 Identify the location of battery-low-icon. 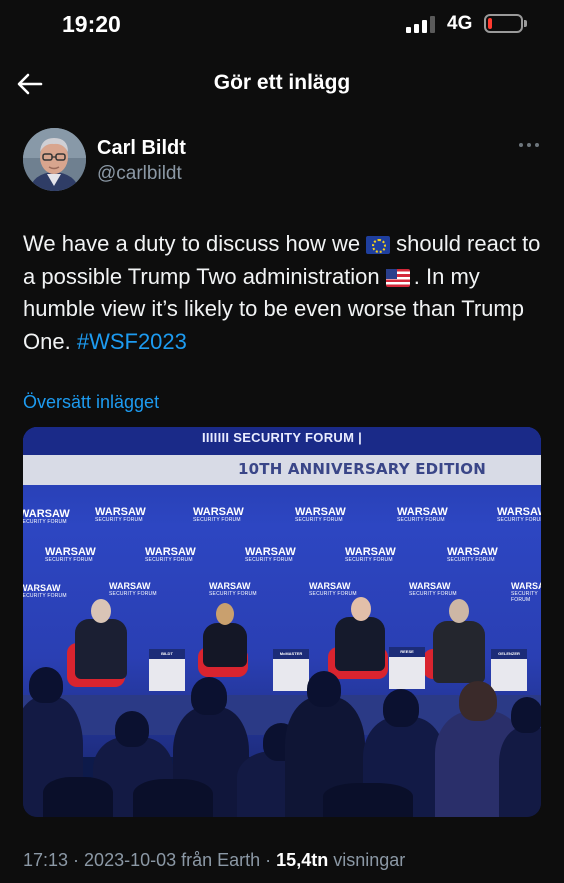
(503, 23).